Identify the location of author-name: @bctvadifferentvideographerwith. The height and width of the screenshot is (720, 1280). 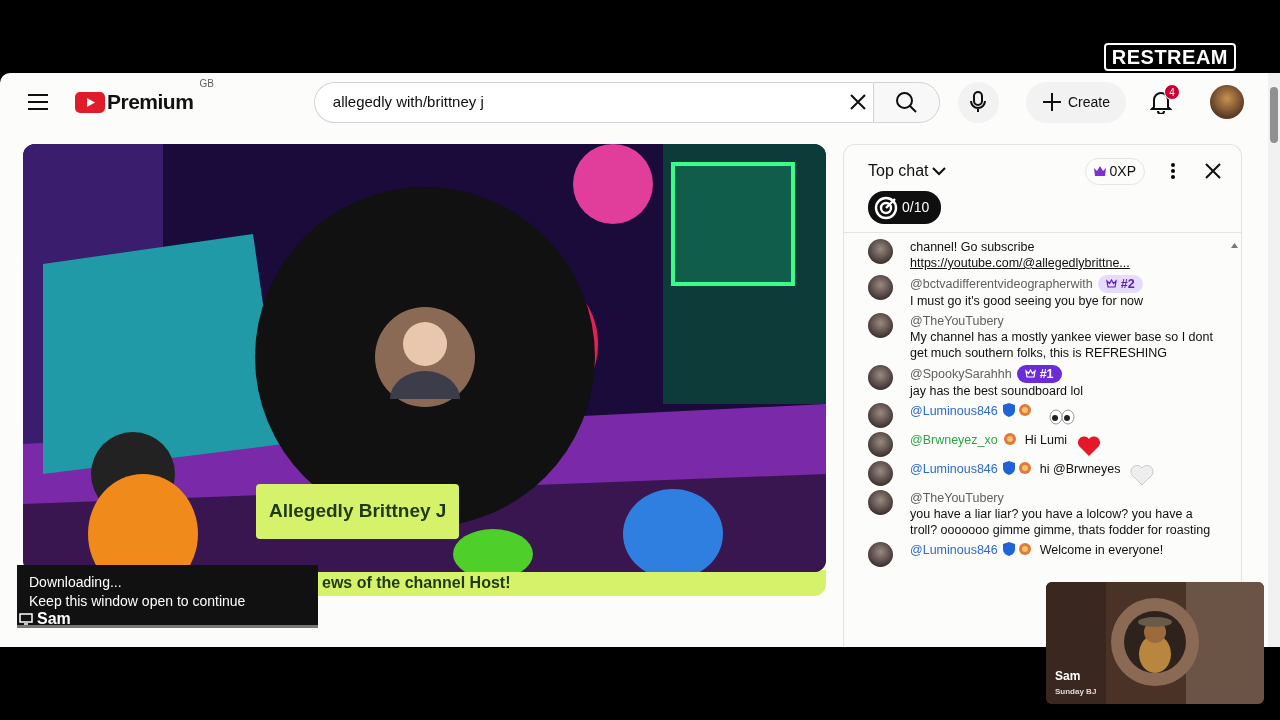
(1001, 284).